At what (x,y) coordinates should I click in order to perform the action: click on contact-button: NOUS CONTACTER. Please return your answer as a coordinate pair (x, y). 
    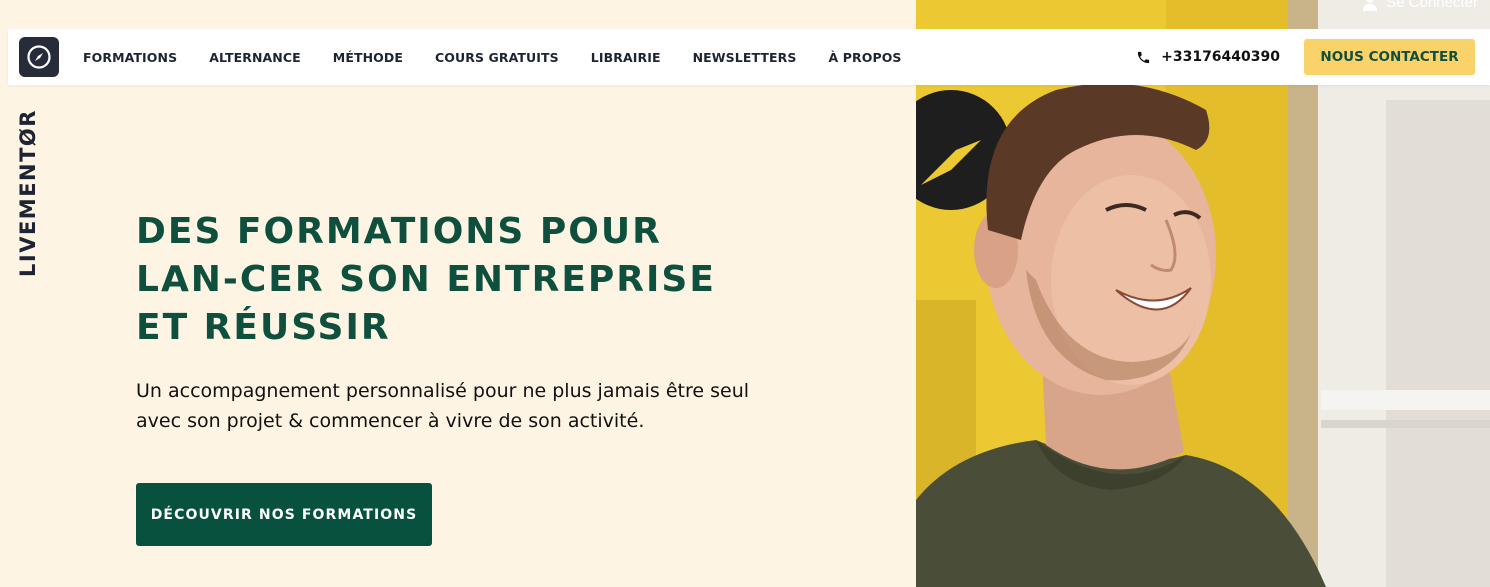
    Looking at the image, I should click on (1389, 57).